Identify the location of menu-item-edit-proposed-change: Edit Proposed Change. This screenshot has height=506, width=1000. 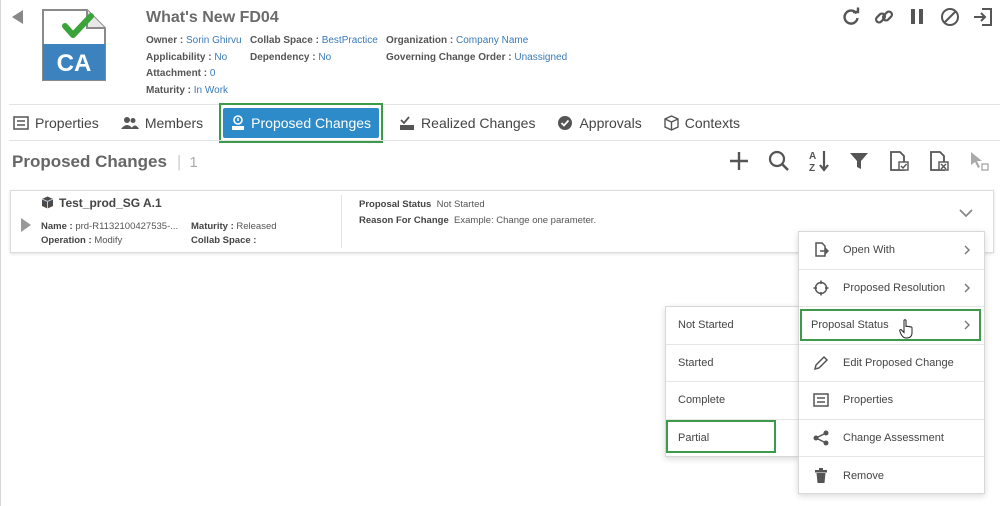
(891, 363).